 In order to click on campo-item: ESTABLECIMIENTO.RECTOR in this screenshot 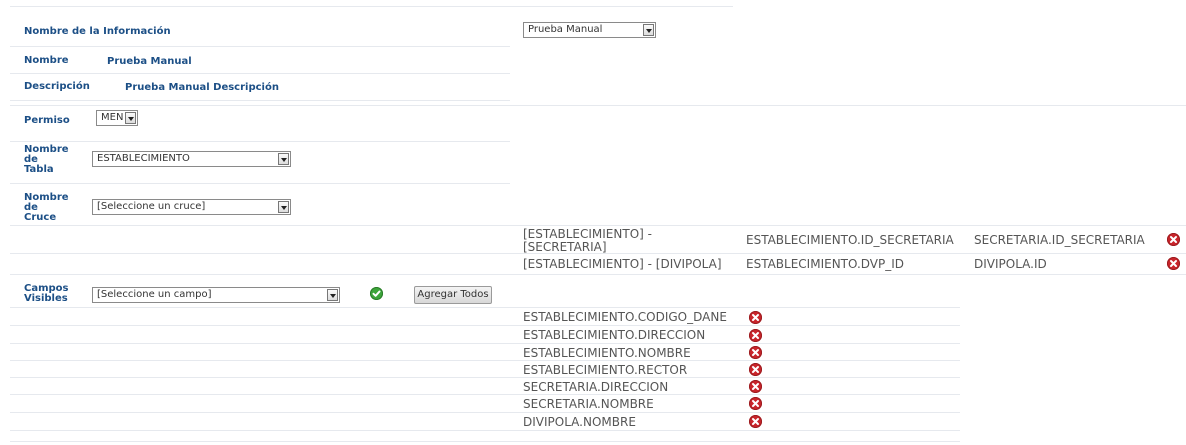, I will do `click(605, 370)`.